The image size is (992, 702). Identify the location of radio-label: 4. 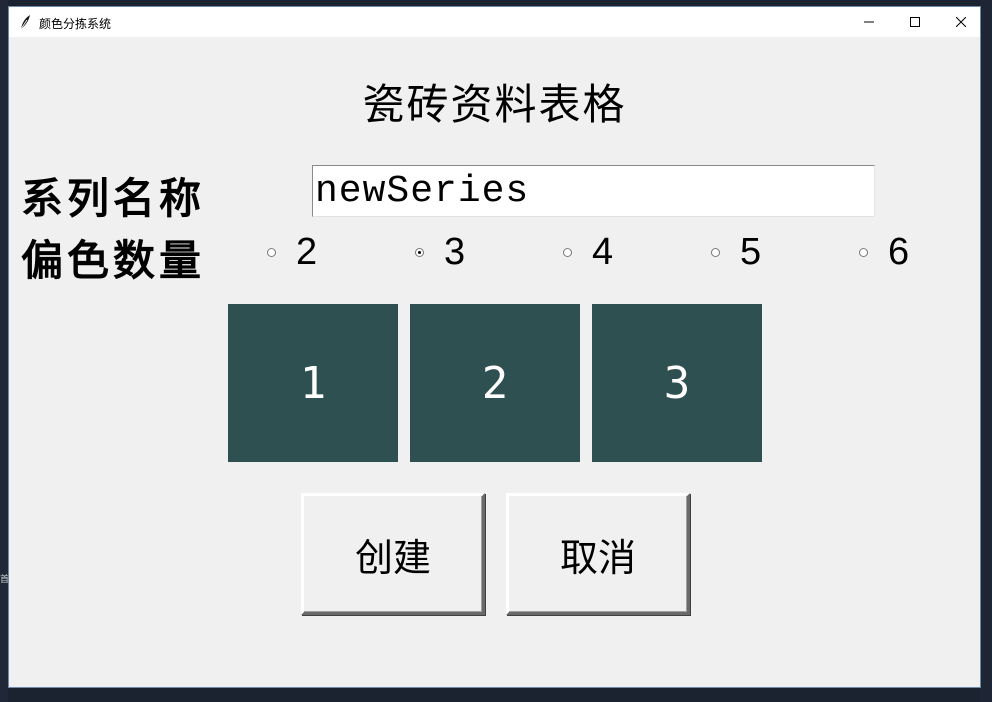
(603, 251).